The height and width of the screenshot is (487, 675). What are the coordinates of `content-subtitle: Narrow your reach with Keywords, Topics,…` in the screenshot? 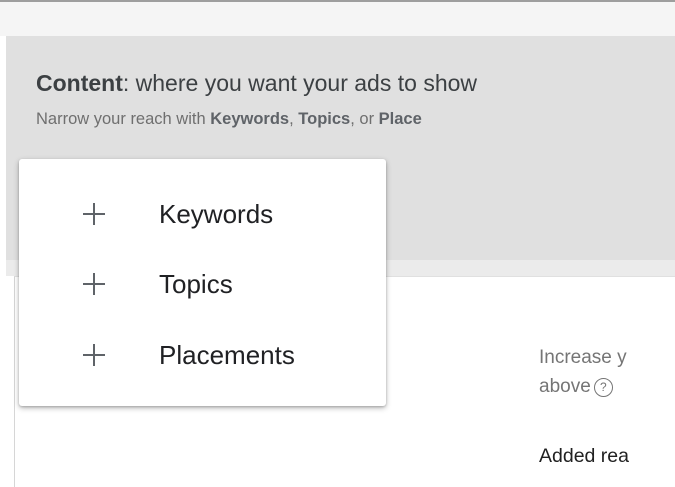 It's located at (229, 119).